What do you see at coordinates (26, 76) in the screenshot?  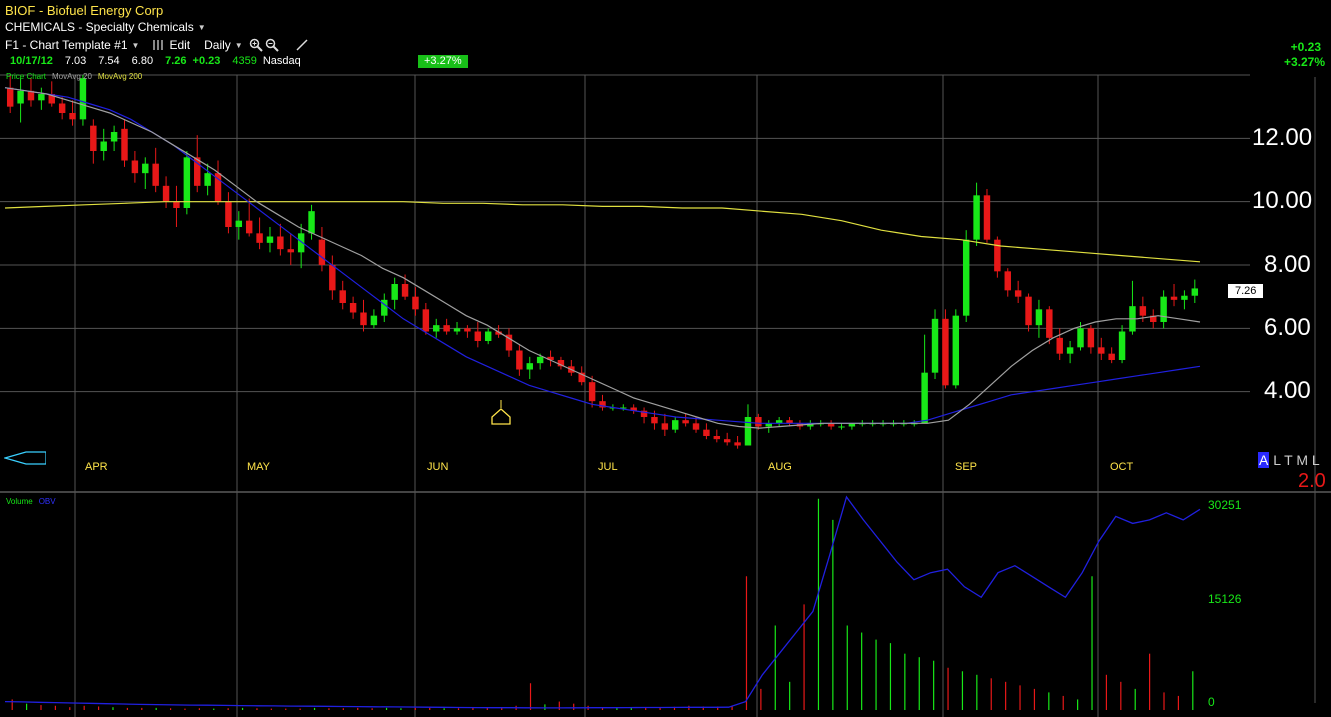 I see `legend-price-chart: Price Chart` at bounding box center [26, 76].